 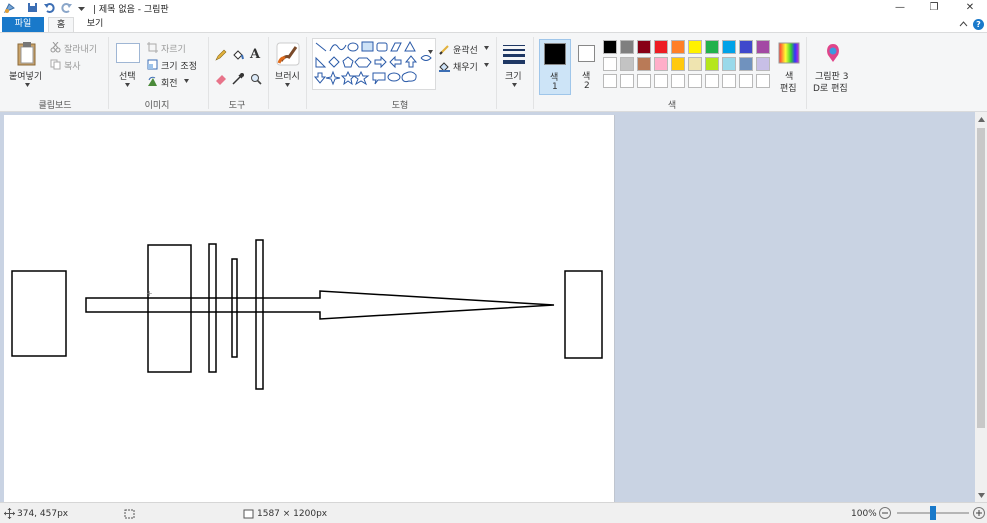 I want to click on rotate-dropdown-icon, so click(x=186, y=81).